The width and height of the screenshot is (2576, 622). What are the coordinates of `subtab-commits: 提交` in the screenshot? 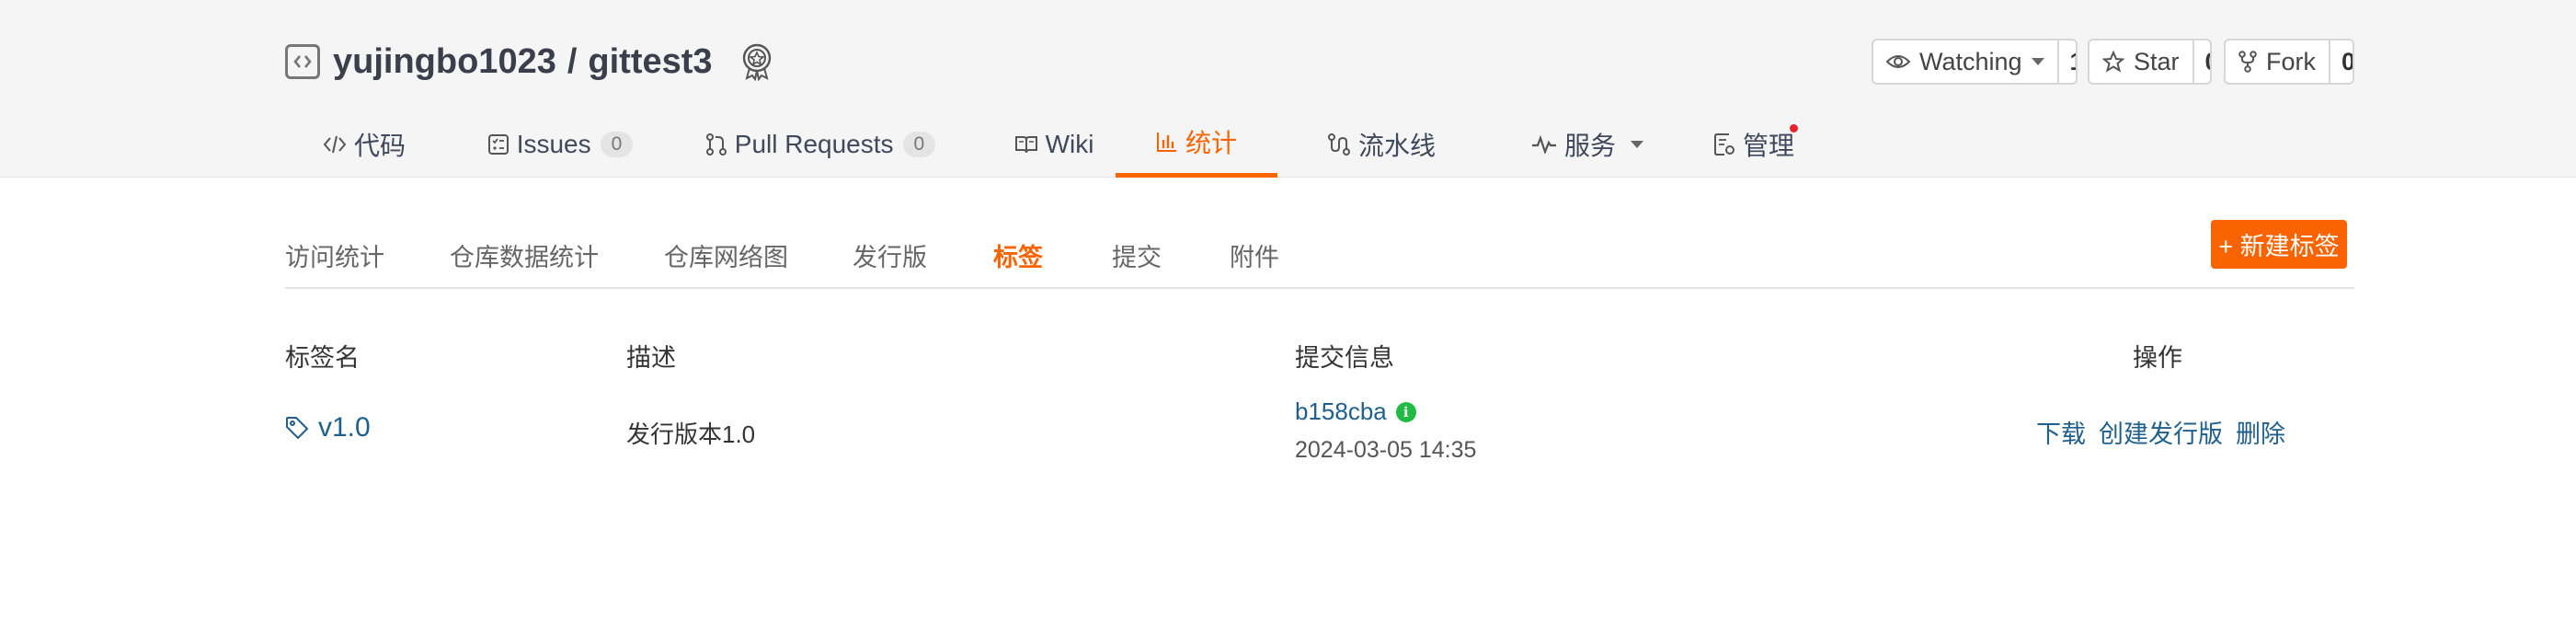 It's located at (1137, 255).